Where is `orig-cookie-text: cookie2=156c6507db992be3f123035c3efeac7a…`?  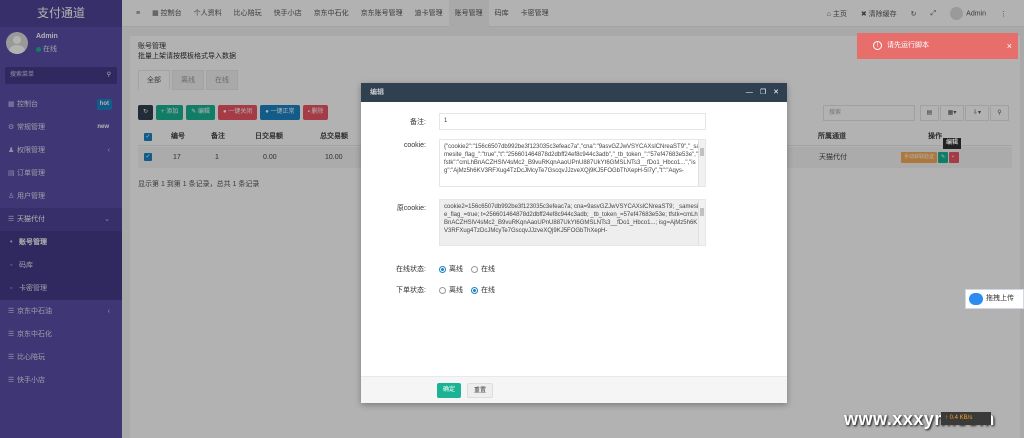
orig-cookie-text: cookie2=156c6507db992be3f123035c3efeac7a… is located at coordinates (572, 219).